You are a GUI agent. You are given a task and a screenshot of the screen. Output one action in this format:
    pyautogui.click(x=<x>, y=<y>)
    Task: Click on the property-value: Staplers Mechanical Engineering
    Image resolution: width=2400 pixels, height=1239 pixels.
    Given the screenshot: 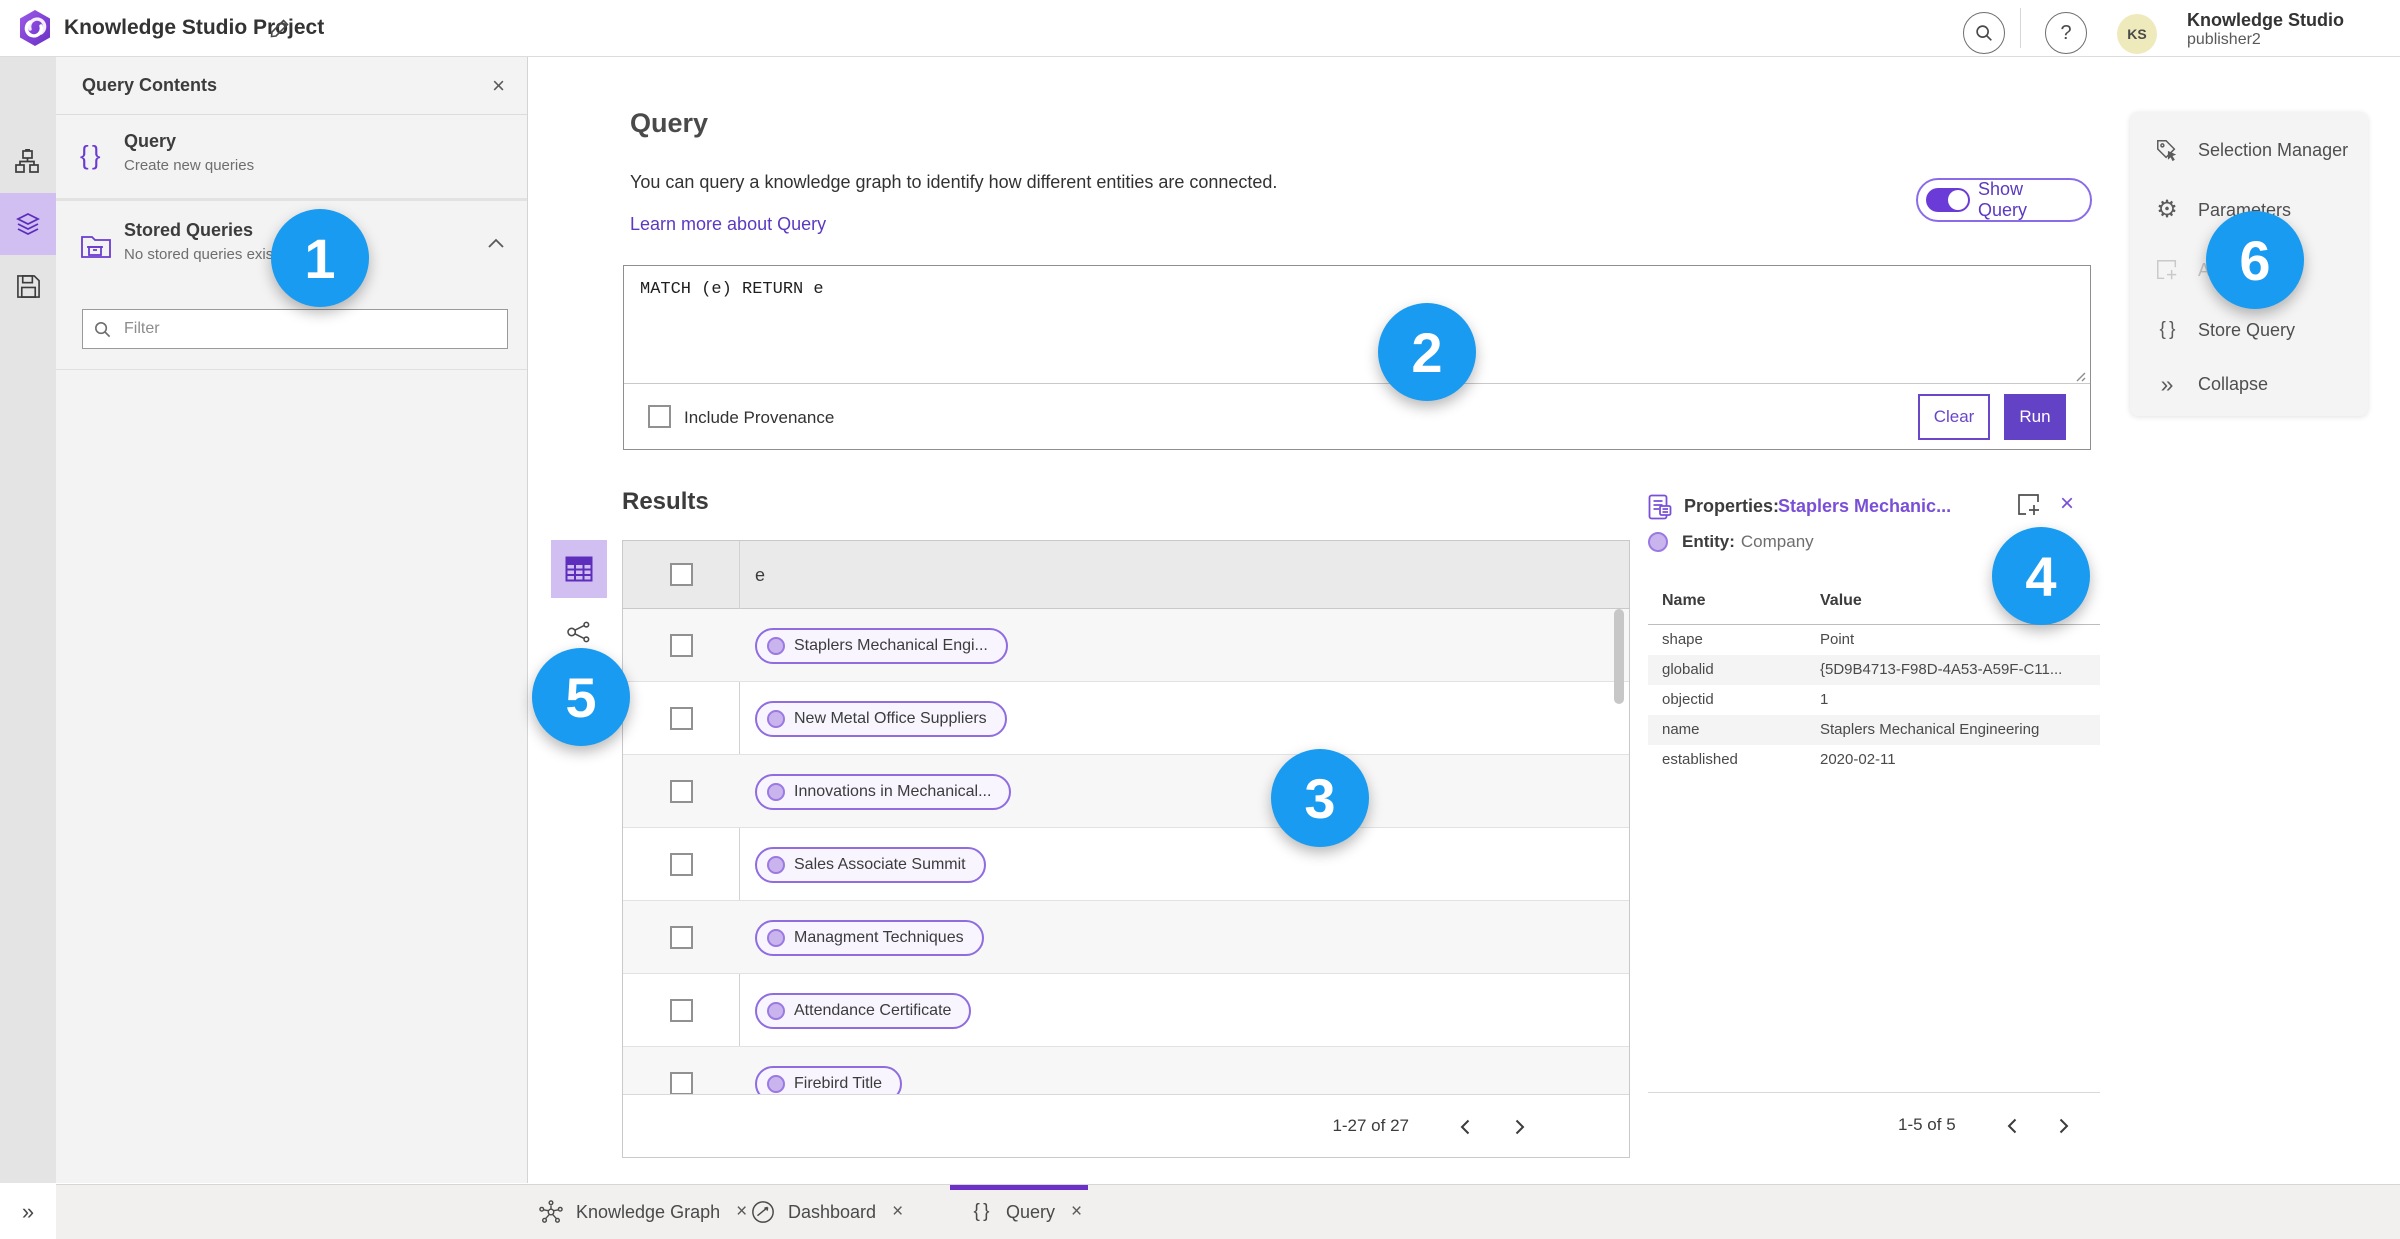 What is the action you would take?
    pyautogui.click(x=1930, y=729)
    